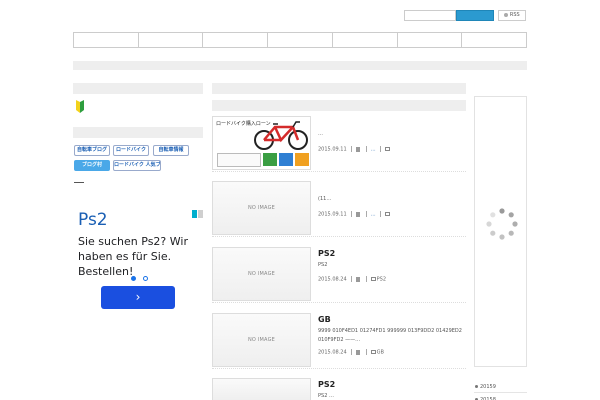 This screenshot has height=400, width=600. I want to click on roadbike-image, so click(281, 135).